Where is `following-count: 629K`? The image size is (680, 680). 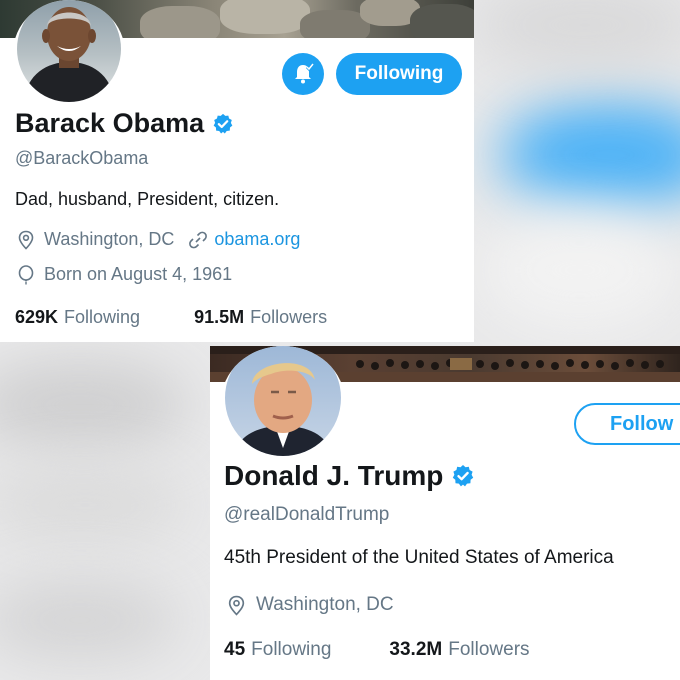
following-count: 629K is located at coordinates (37, 317).